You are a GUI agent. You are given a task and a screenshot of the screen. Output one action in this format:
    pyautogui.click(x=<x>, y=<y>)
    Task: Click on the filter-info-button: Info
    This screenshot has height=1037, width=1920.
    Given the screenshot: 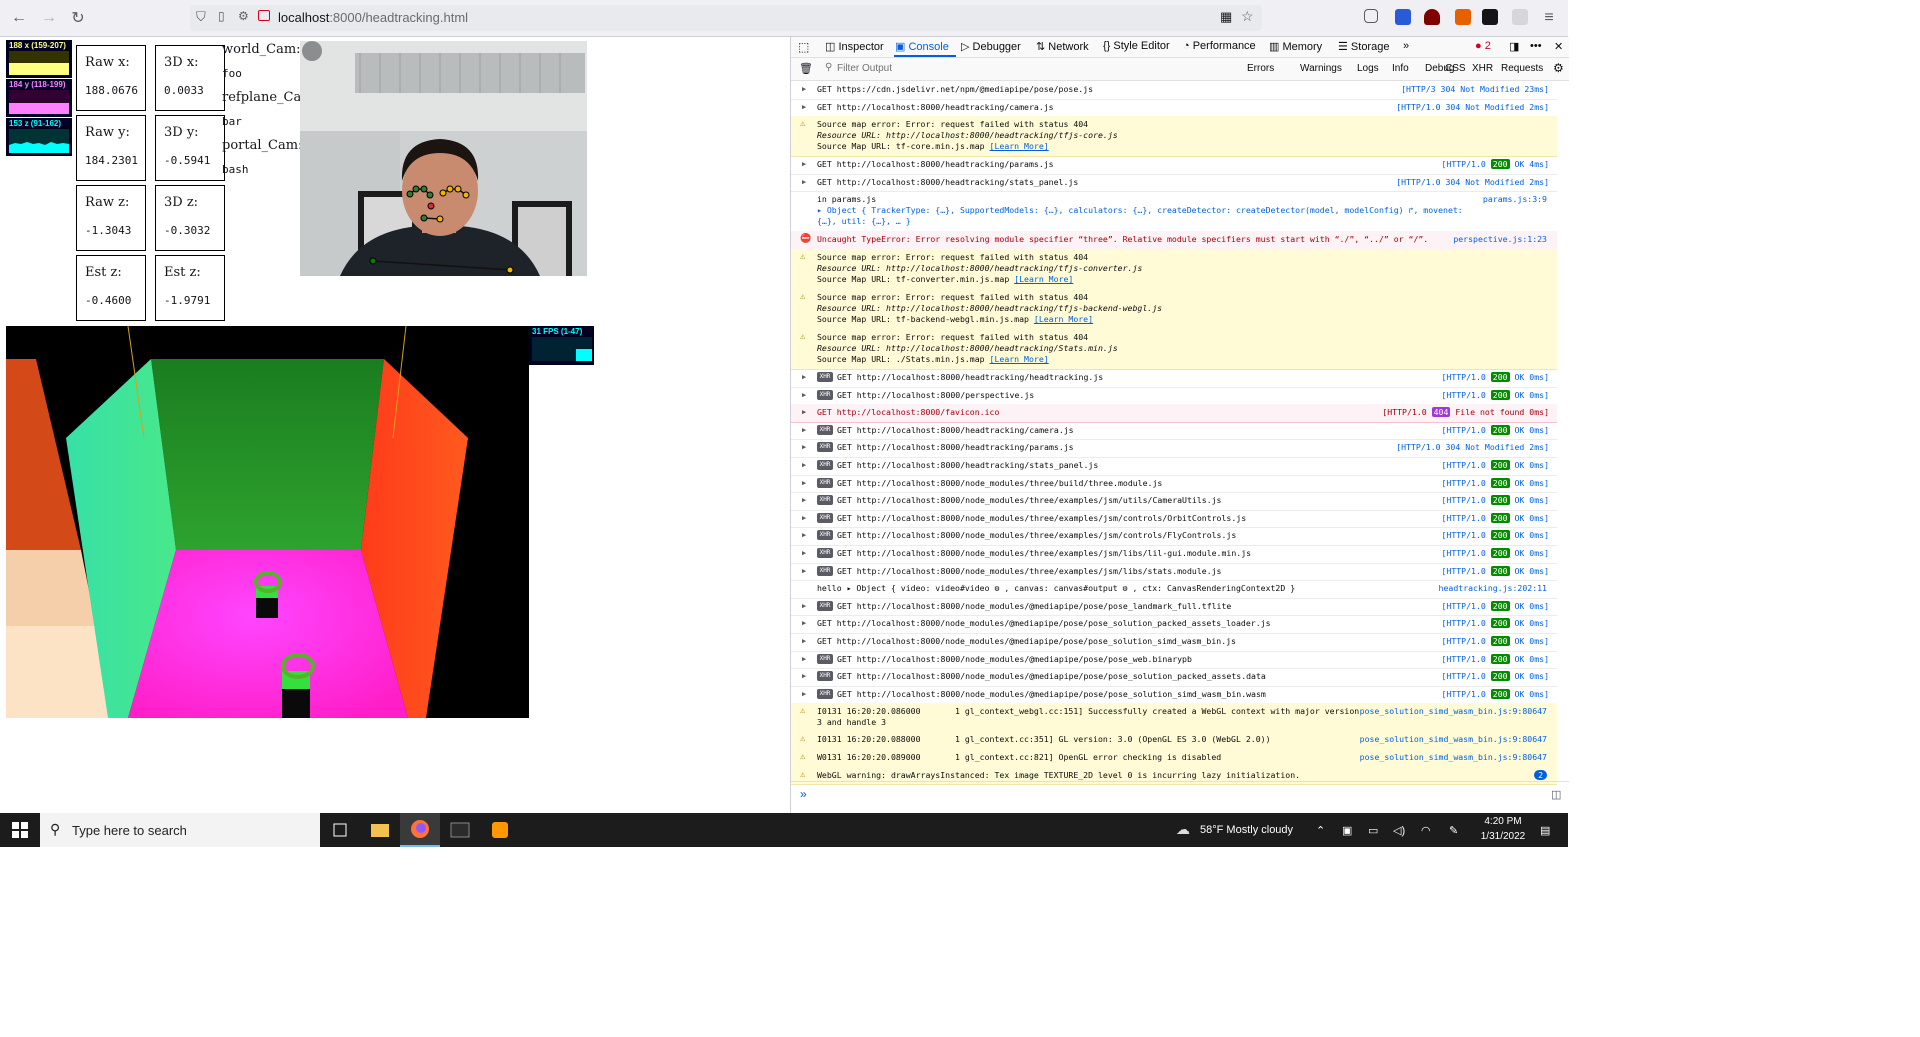 What is the action you would take?
    pyautogui.click(x=1400, y=68)
    